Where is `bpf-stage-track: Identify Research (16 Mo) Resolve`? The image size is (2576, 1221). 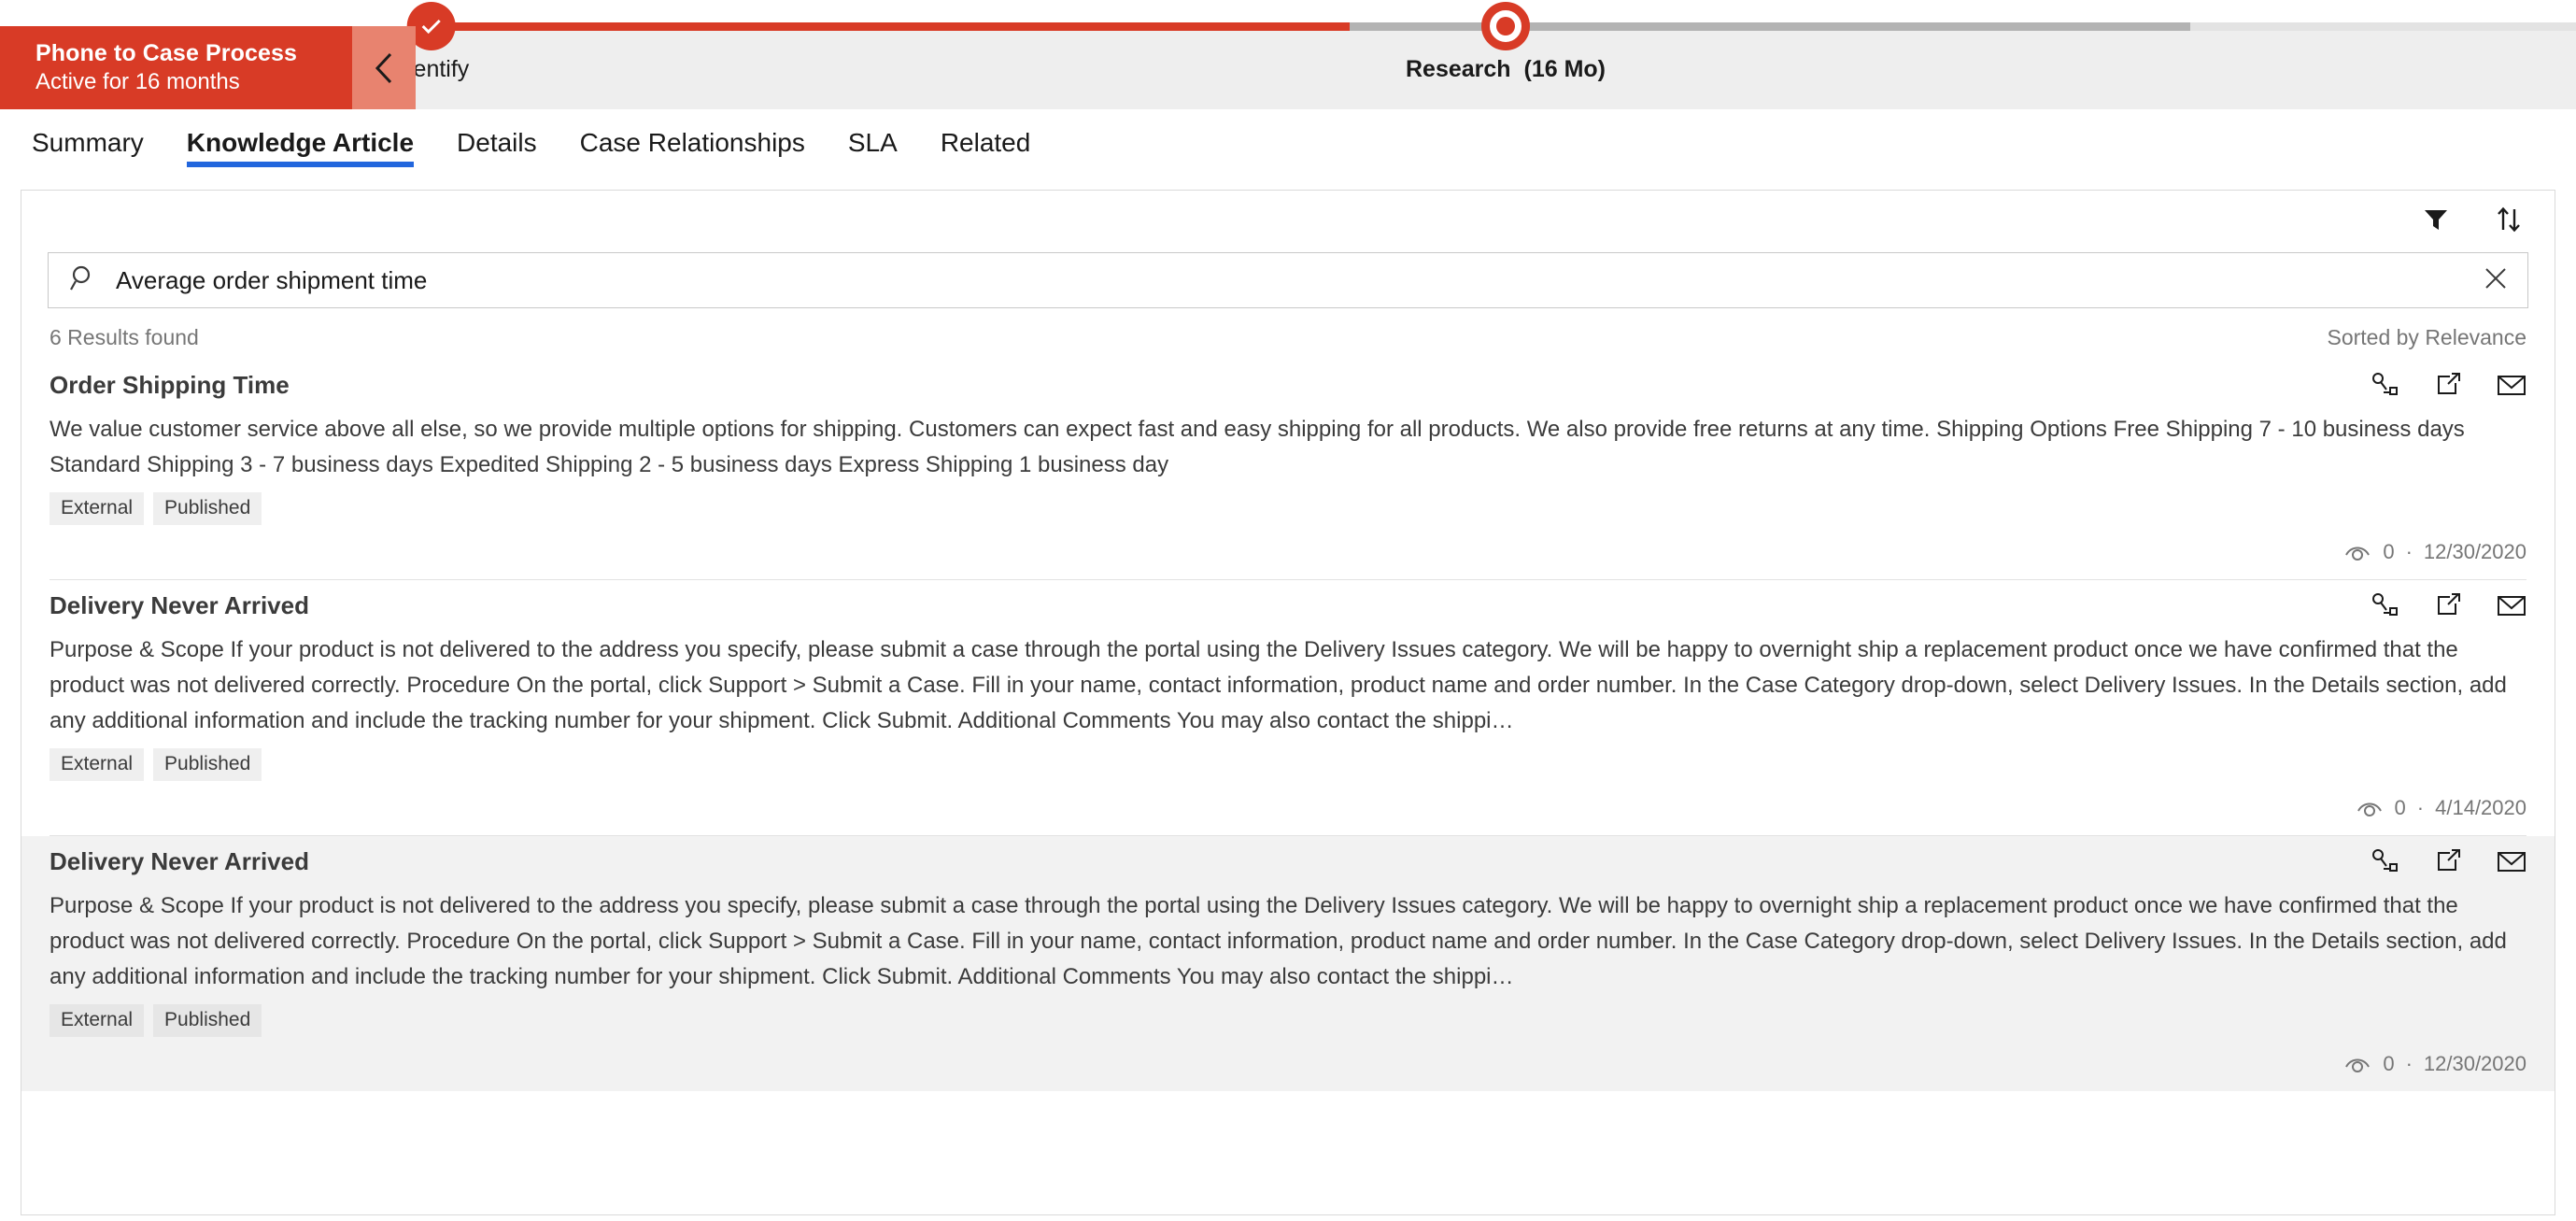
bpf-stage-track: Identify Research (16 Mo) Resolve is located at coordinates (1485, 54).